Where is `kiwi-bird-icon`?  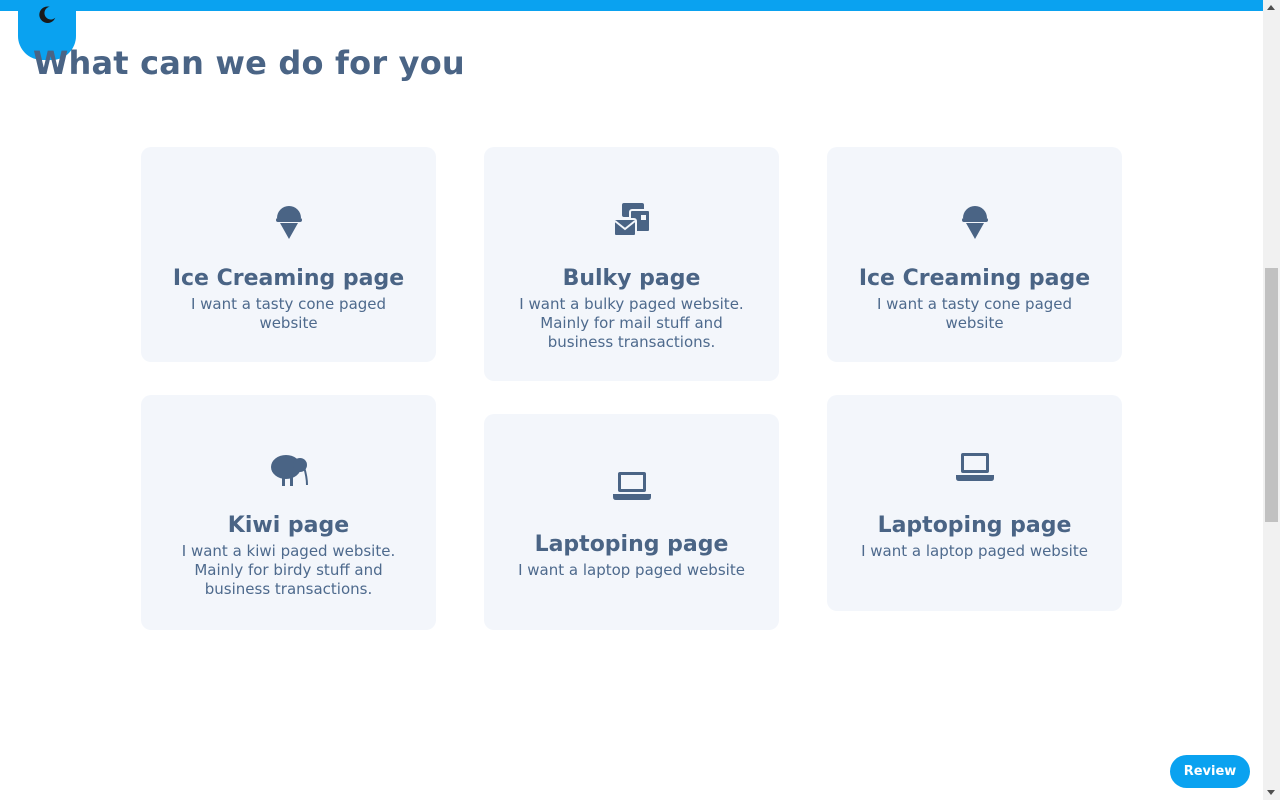 kiwi-bird-icon is located at coordinates (289, 467).